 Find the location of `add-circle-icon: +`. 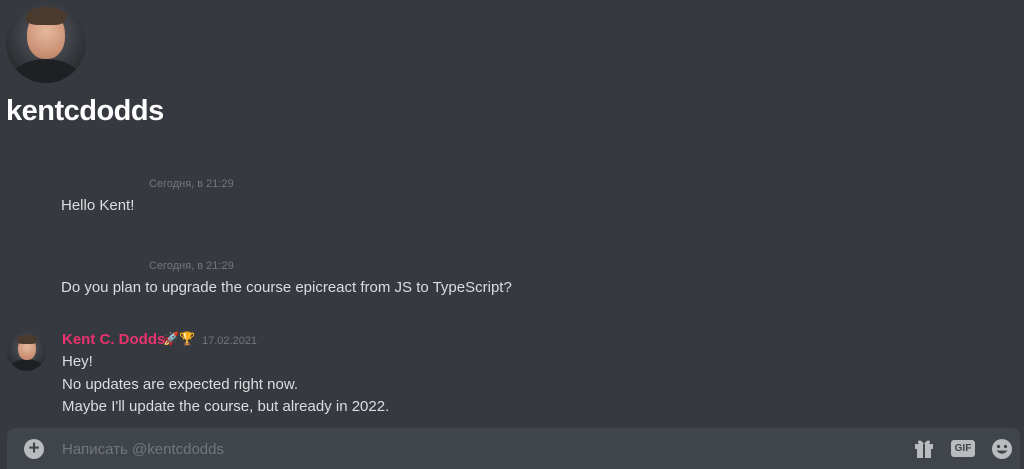

add-circle-icon: + is located at coordinates (34, 449).